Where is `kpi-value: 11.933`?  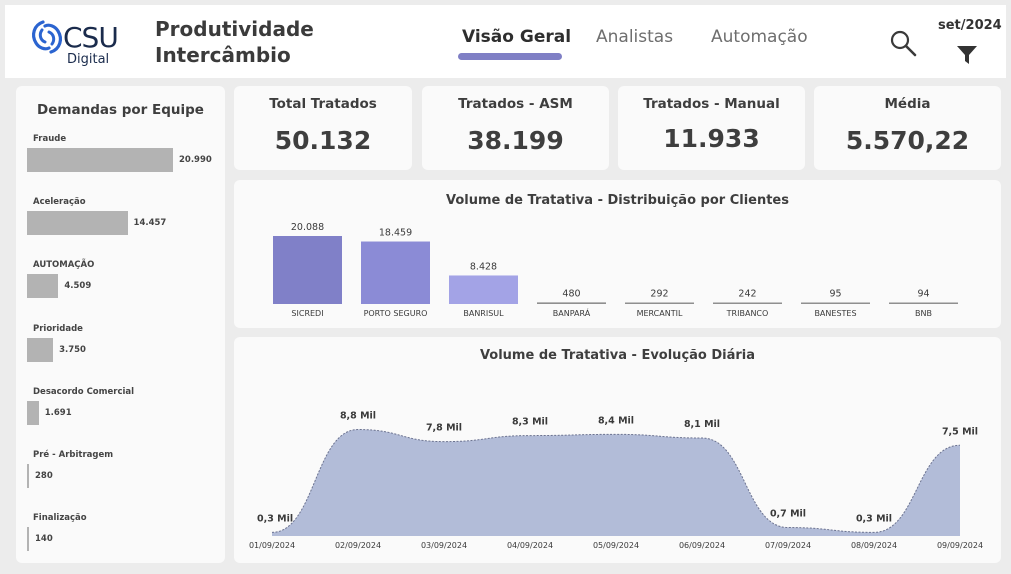 kpi-value: 11.933 is located at coordinates (711, 138).